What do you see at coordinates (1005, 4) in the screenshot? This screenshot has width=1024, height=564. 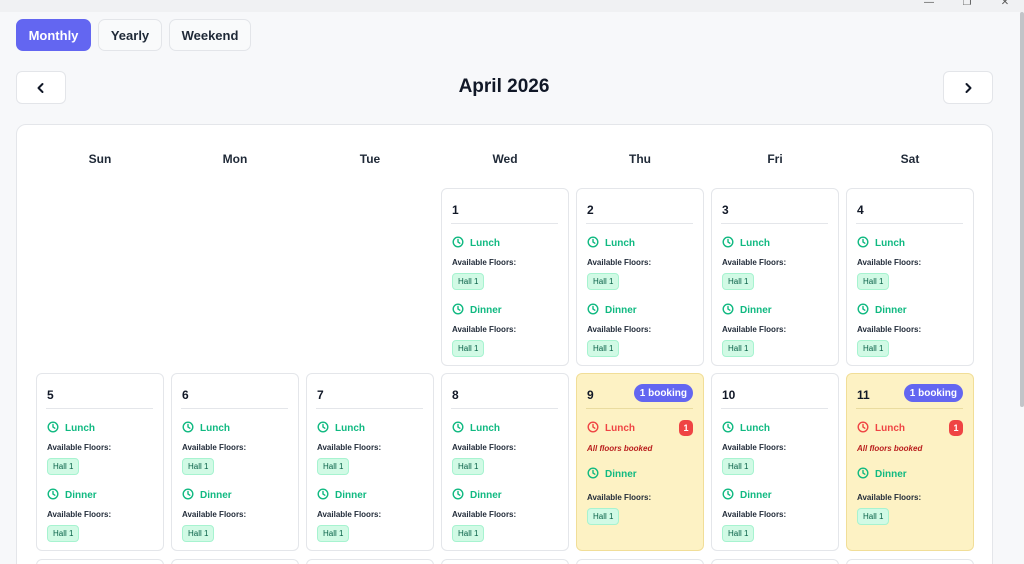 I see `close-button: ✕` at bounding box center [1005, 4].